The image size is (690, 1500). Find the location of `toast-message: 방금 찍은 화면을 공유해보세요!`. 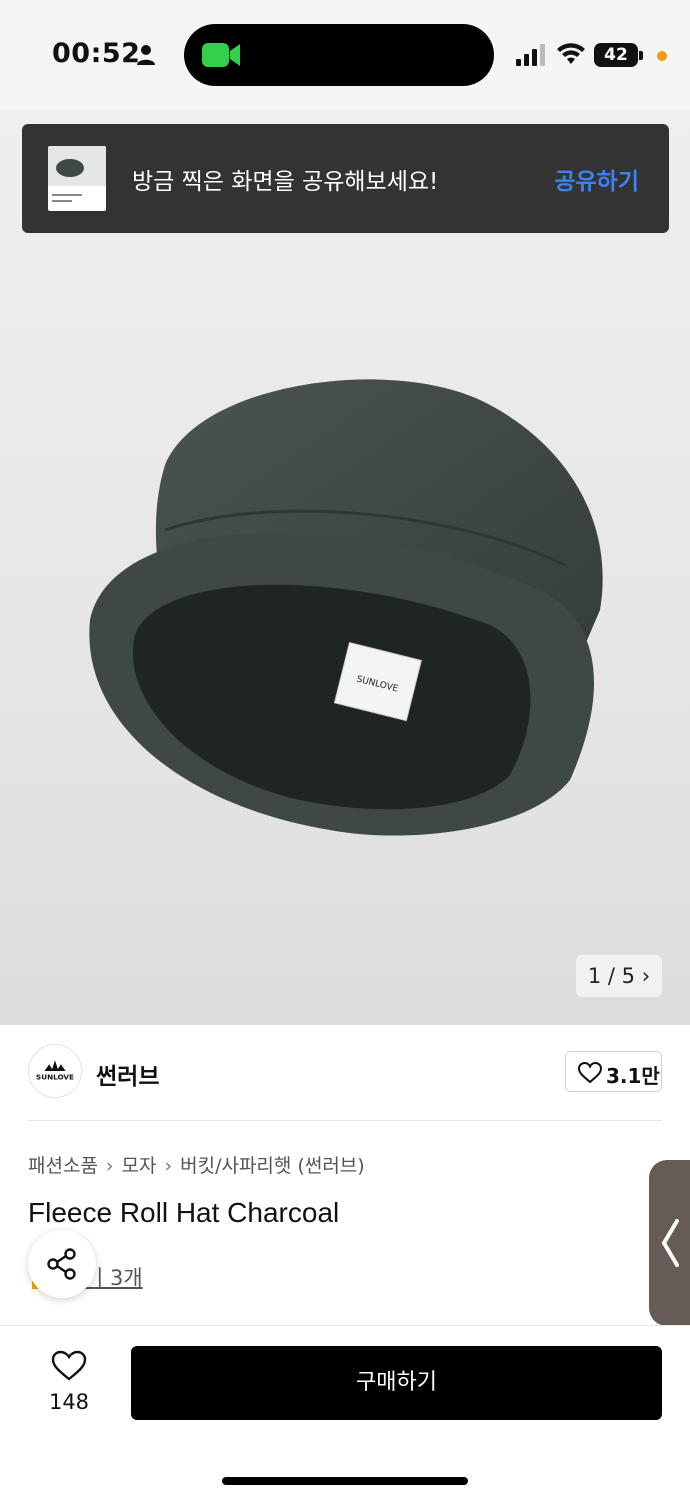

toast-message: 방금 찍은 화면을 공유해보세요! is located at coordinates (285, 182).